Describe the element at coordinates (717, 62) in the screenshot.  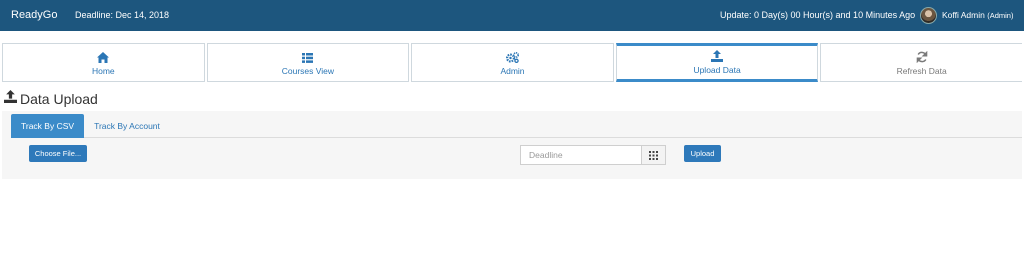
I see `nav-tile-upload-data: Upload Data` at that location.